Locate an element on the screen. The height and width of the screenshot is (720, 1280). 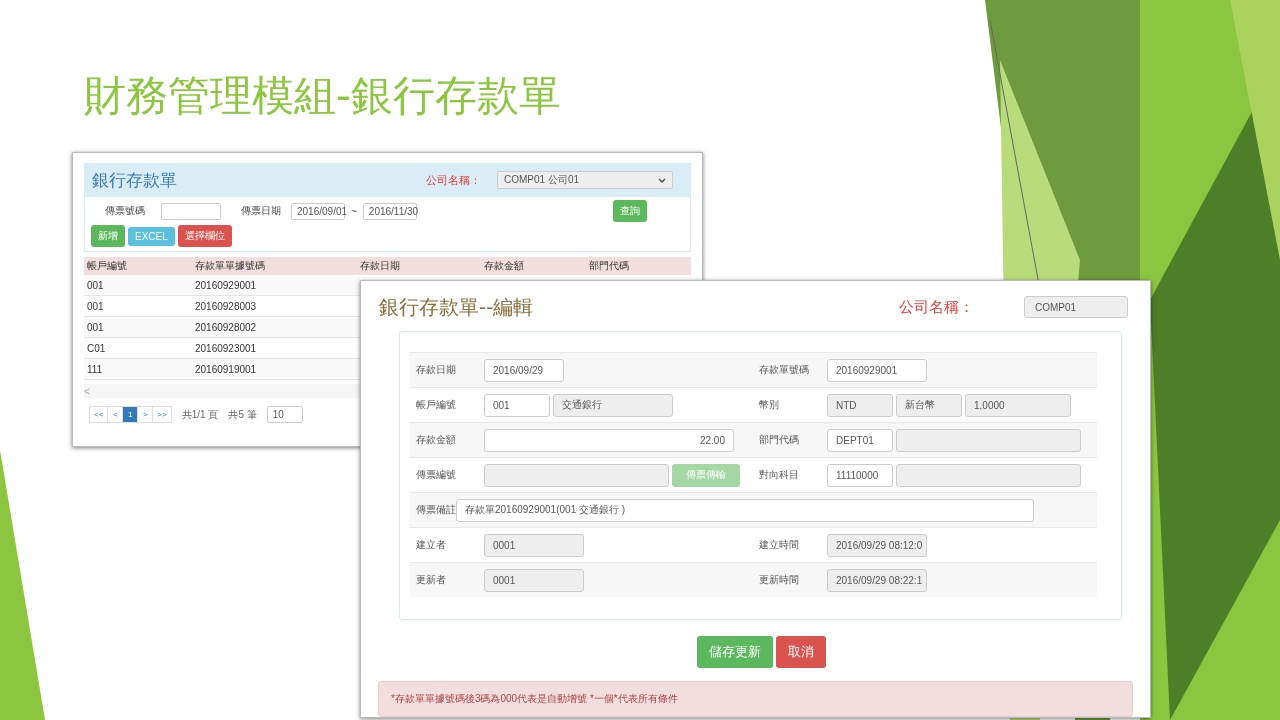
page-size-select: 10 is located at coordinates (284, 414).